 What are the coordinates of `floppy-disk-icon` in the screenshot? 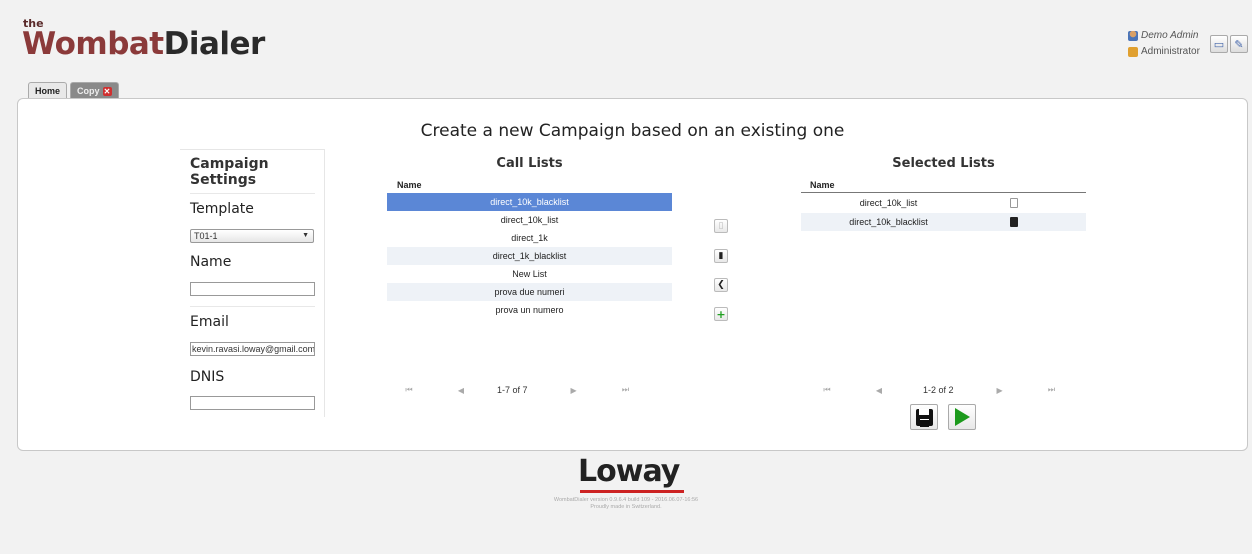 It's located at (924, 417).